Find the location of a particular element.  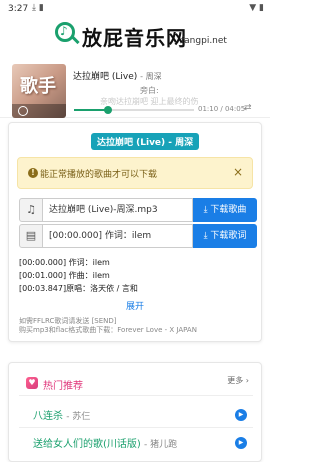

progress-fill is located at coordinates (91, 110).